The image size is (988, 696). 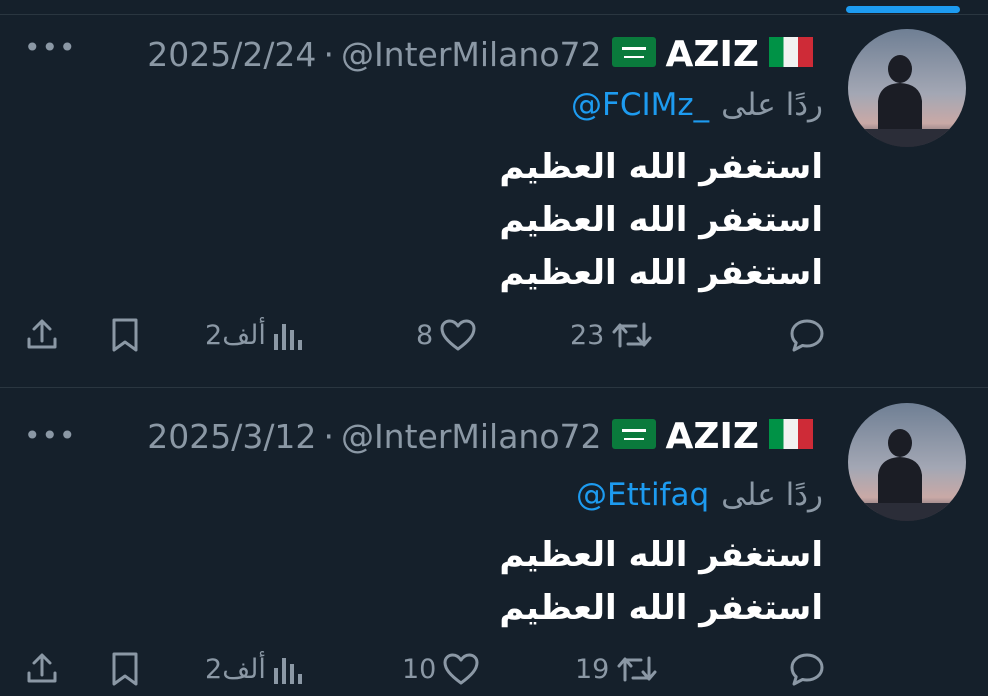 What do you see at coordinates (494, 335) in the screenshot?
I see `action-bar: 2ألف 8 23` at bounding box center [494, 335].